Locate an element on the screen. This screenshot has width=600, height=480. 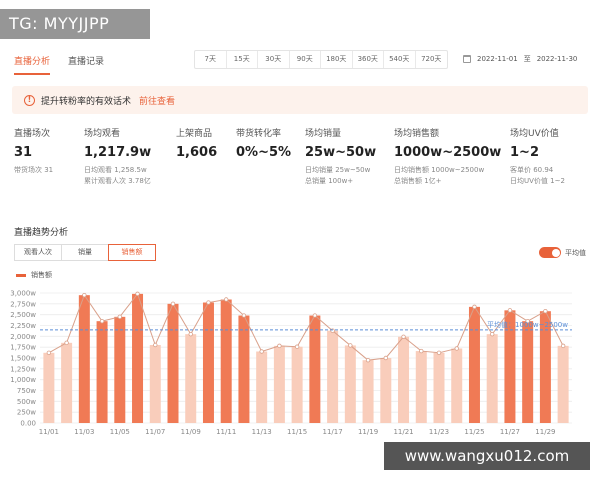
date-range-selector: 7天 15天 30天 90天 180天 360天 540天 720天 is located at coordinates (321, 59).